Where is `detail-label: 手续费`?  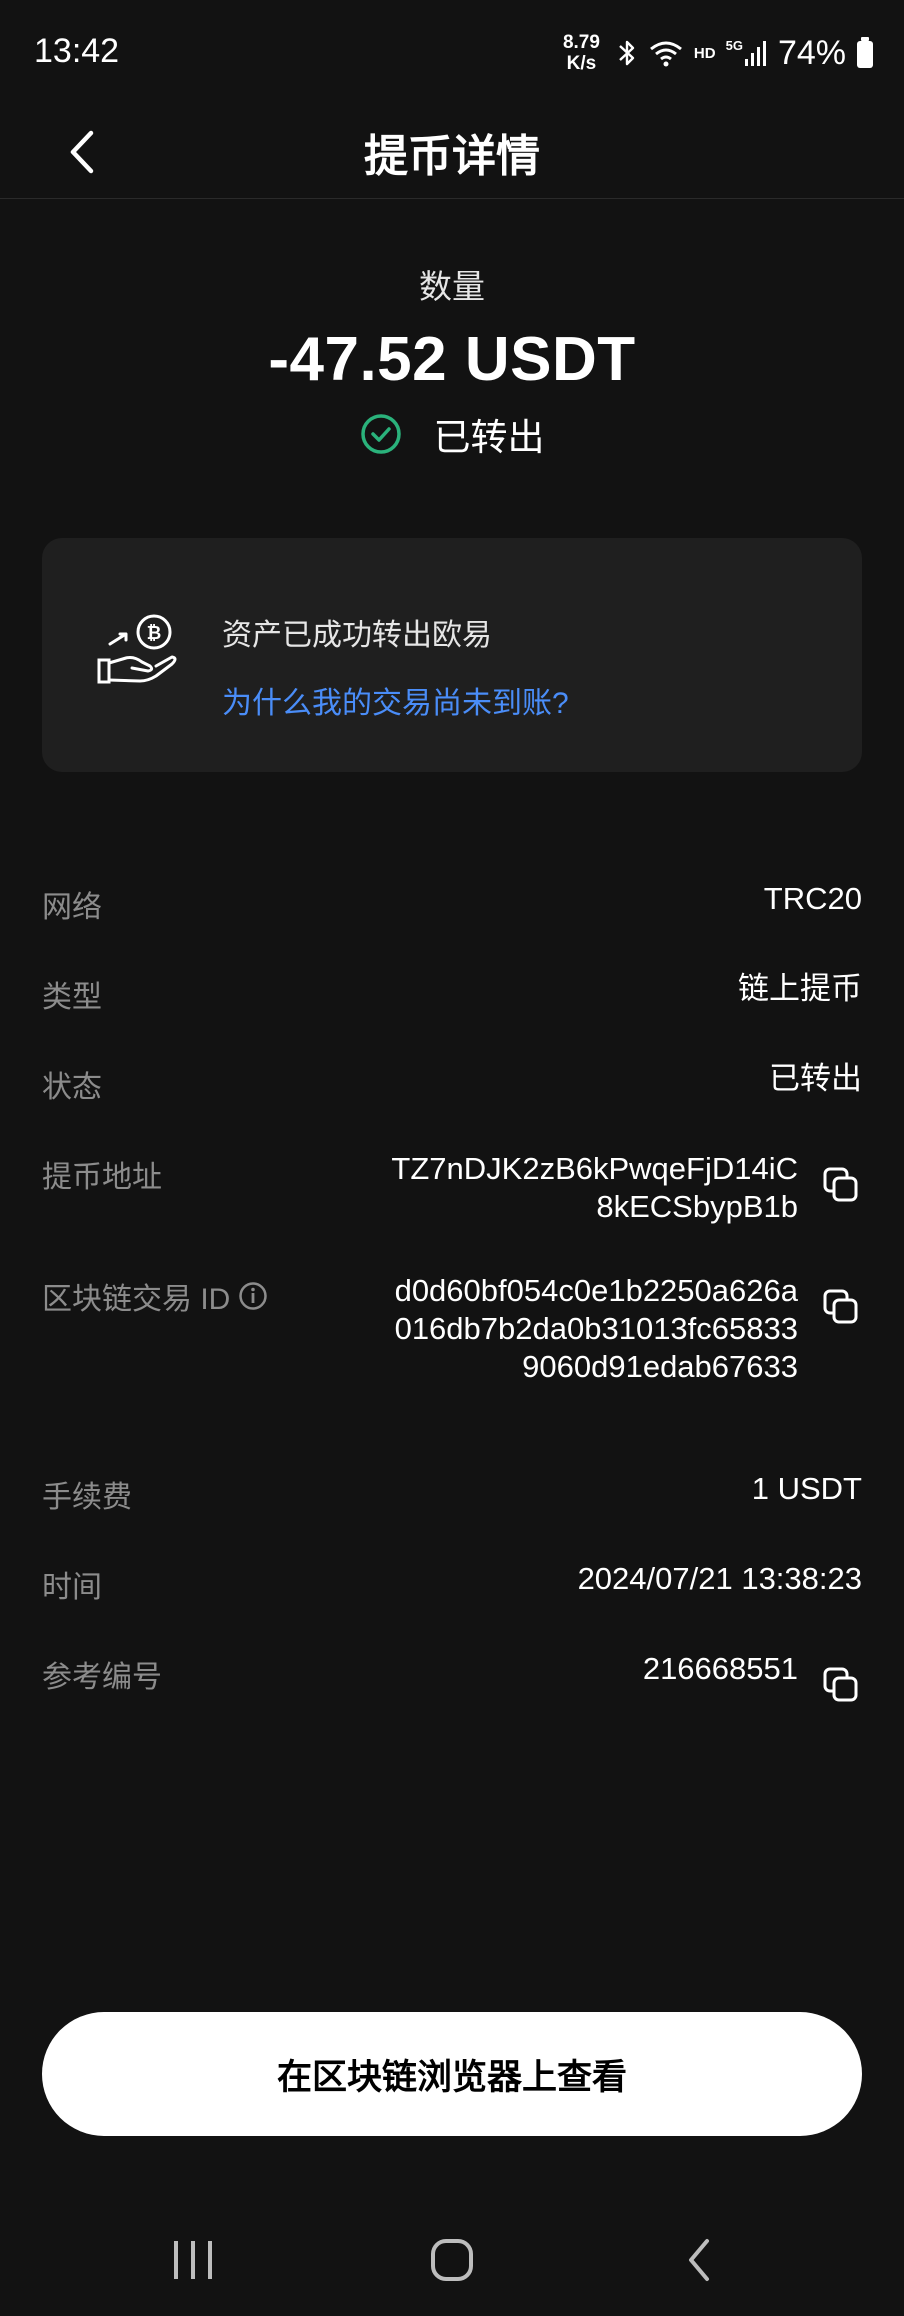
detail-label: 手续费 is located at coordinates (87, 1497).